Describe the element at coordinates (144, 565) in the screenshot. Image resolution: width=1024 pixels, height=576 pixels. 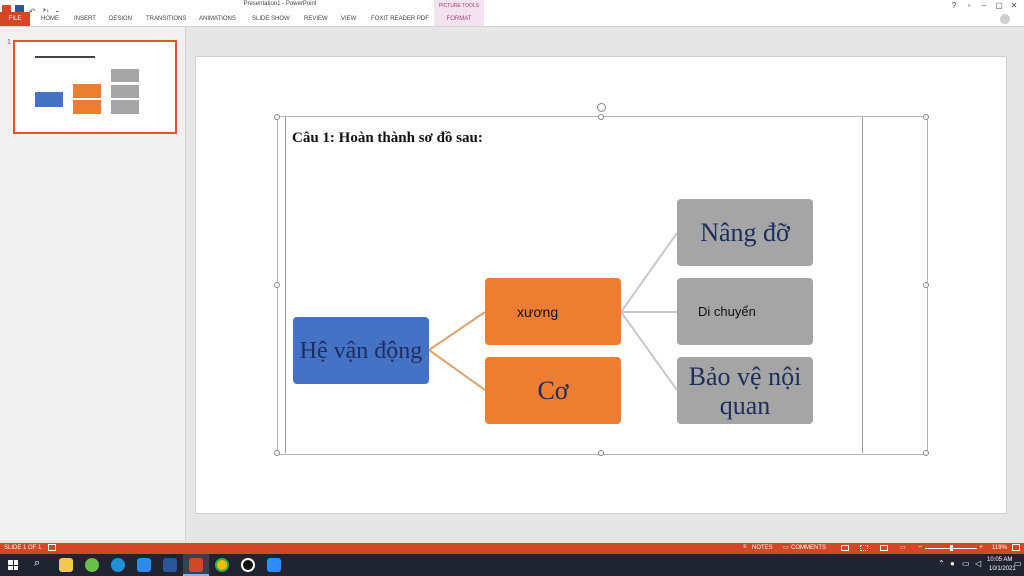
I see `zalo-icon` at that location.